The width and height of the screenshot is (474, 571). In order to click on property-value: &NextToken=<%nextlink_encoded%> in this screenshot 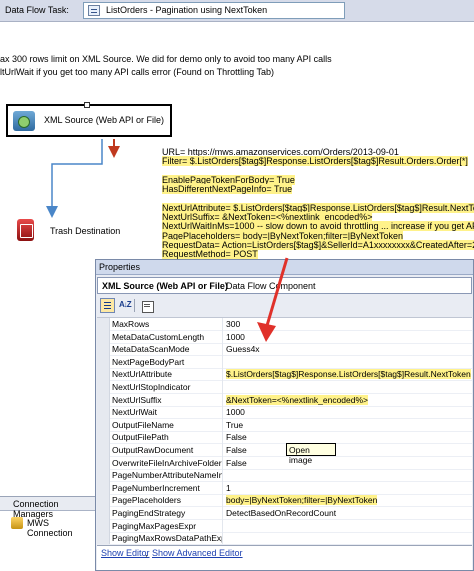, I will do `click(297, 399)`.